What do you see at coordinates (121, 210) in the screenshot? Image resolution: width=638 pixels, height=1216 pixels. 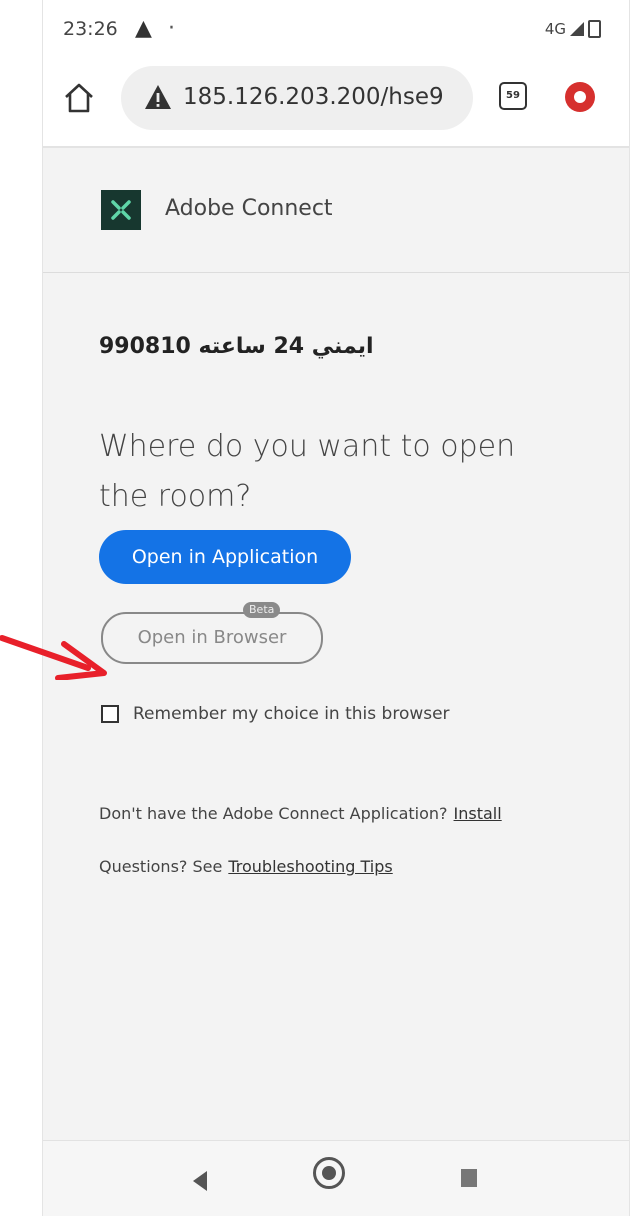 I see `adobe-connect-logo` at bounding box center [121, 210].